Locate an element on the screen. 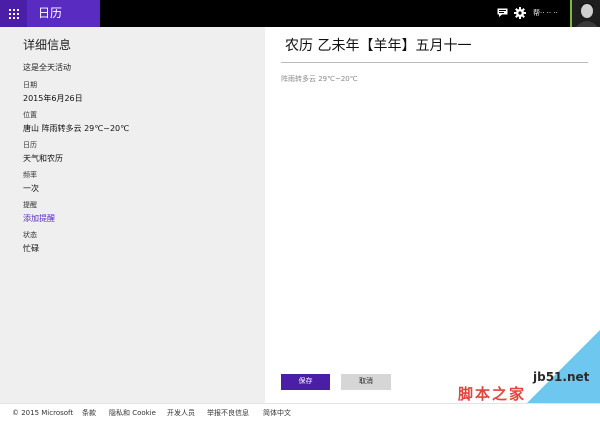  app-launcher-button is located at coordinates (13, 13).